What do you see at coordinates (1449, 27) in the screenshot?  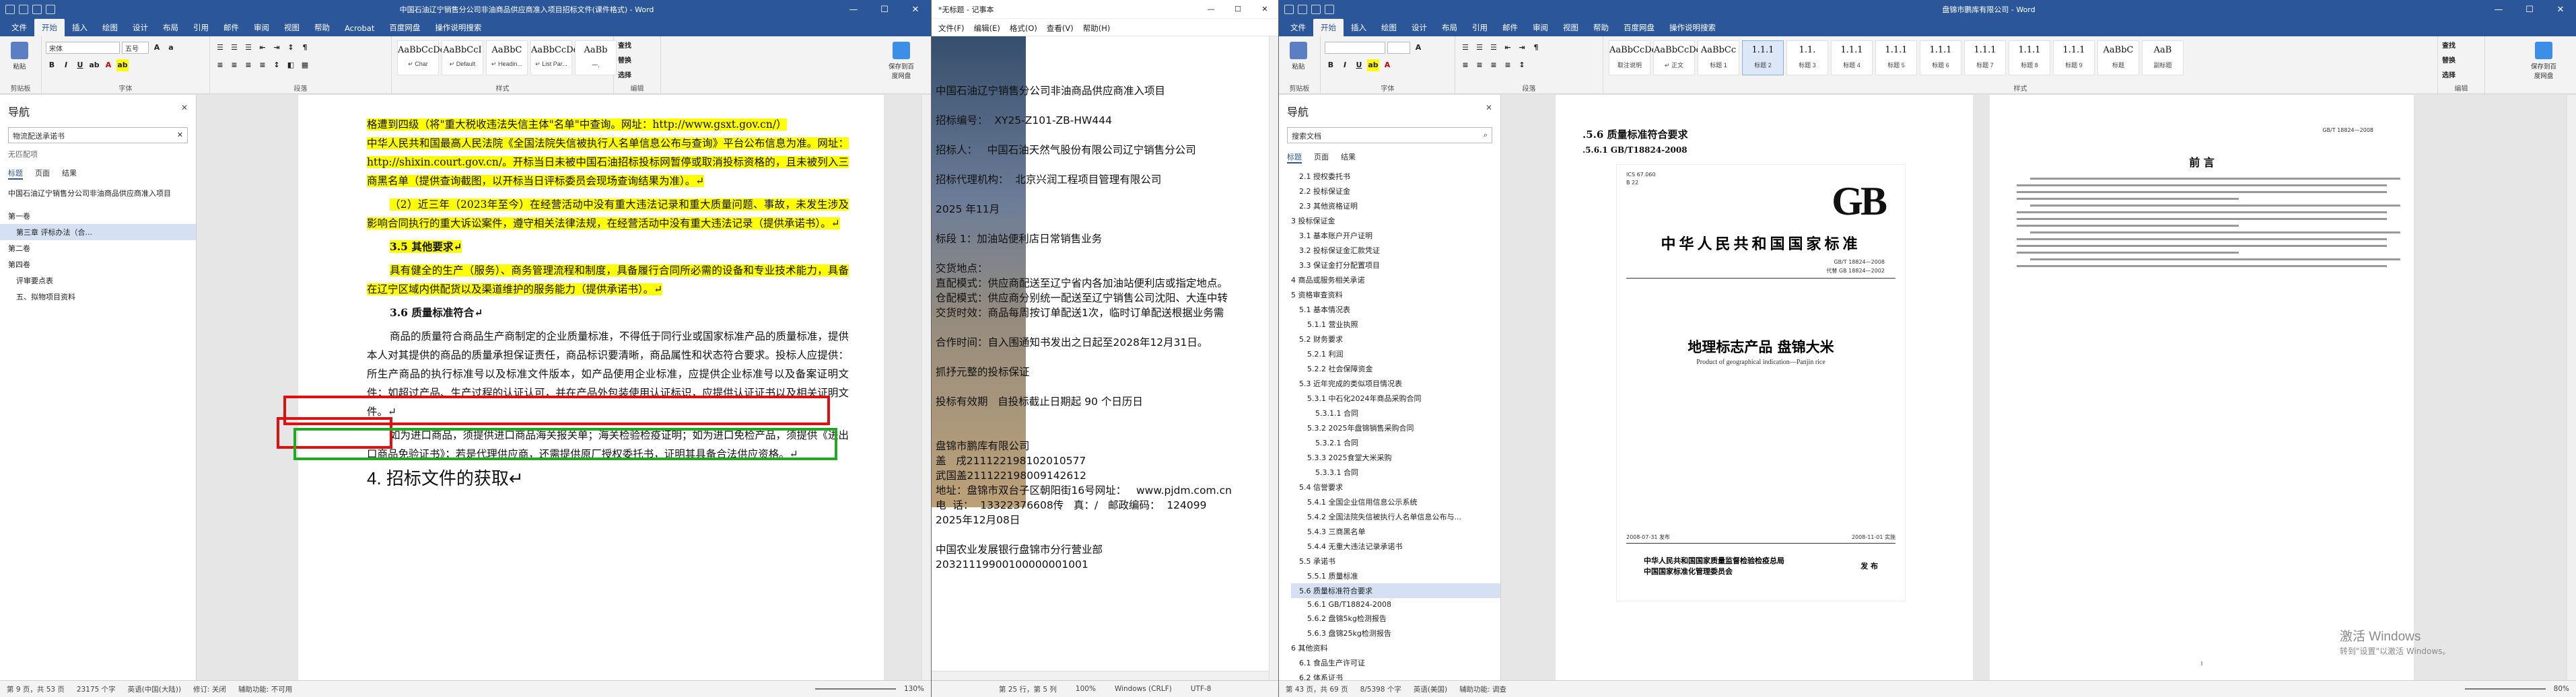 I see `tab-5: 布局` at bounding box center [1449, 27].